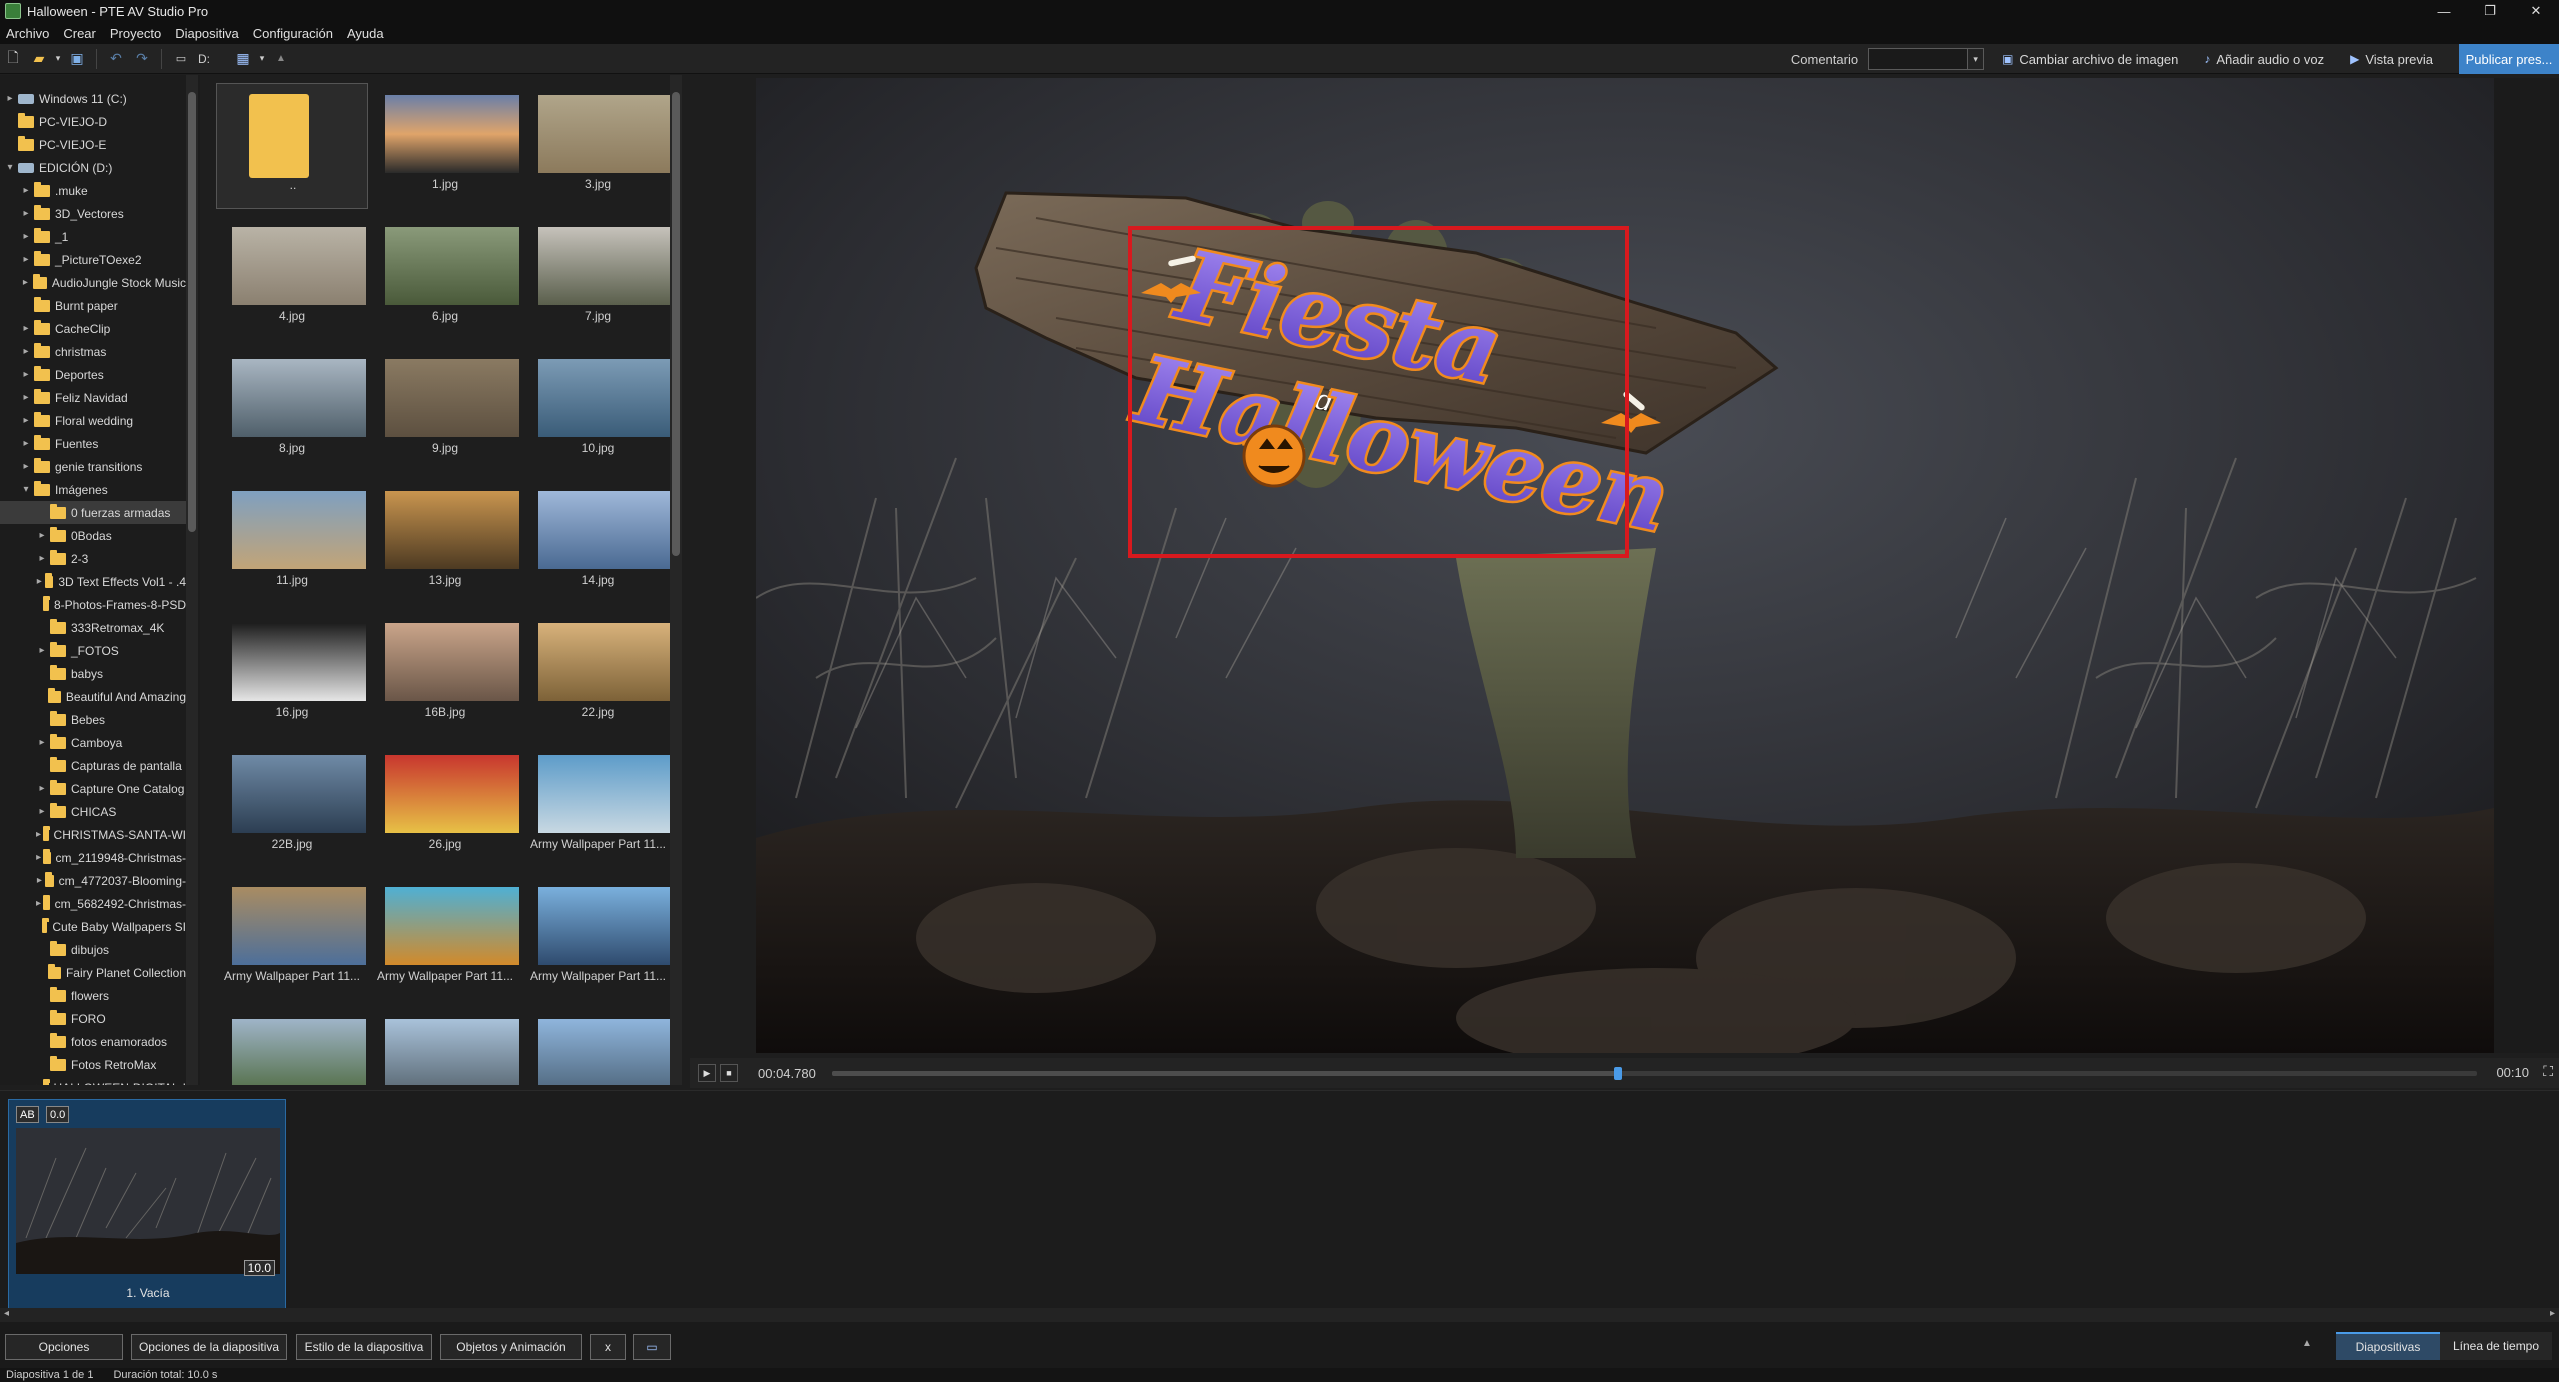 This screenshot has width=2559, height=1382. What do you see at coordinates (93, 98) in the screenshot?
I see `tree-item: ▸ Windows 11 (C:)` at bounding box center [93, 98].